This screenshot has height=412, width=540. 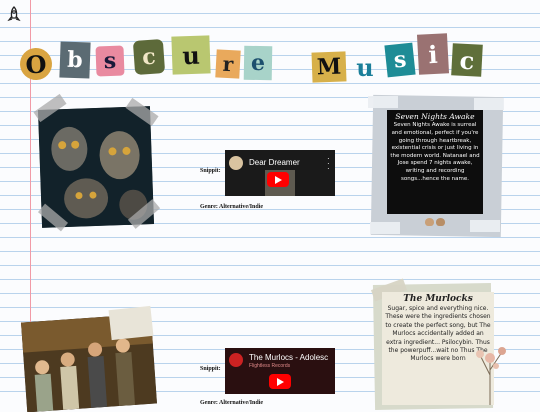 I want to click on card-title: Seven Nights Awake, so click(x=435, y=116).